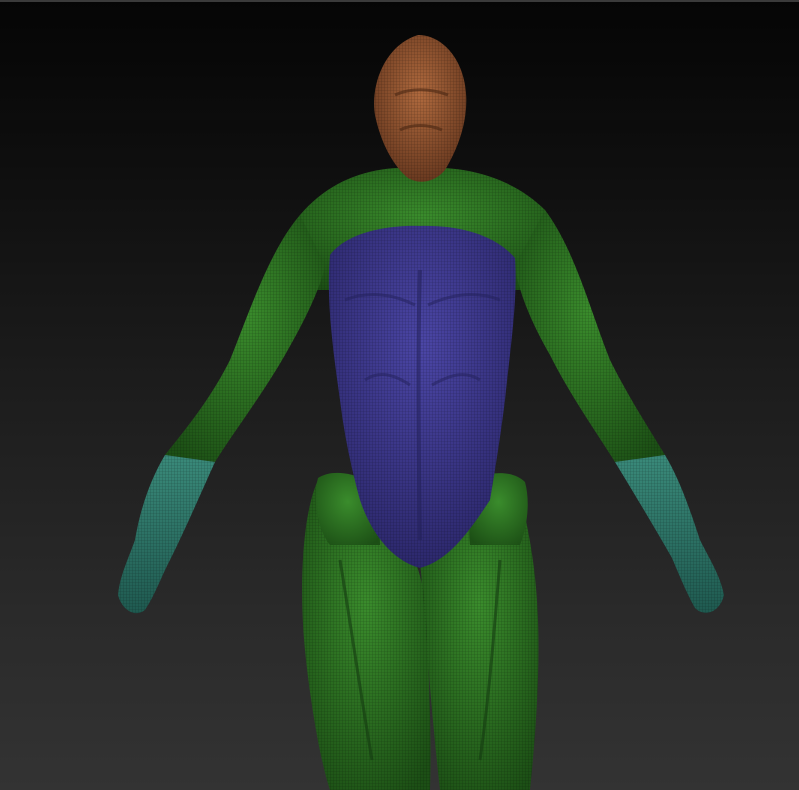 The image size is (799, 790). Describe the element at coordinates (420, 108) in the screenshot. I see `head` at that location.